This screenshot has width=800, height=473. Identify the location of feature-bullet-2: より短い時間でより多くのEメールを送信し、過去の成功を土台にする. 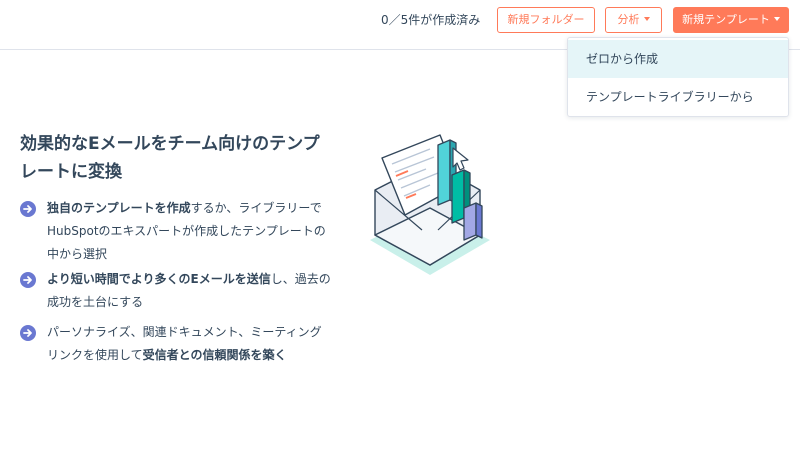
(175, 292).